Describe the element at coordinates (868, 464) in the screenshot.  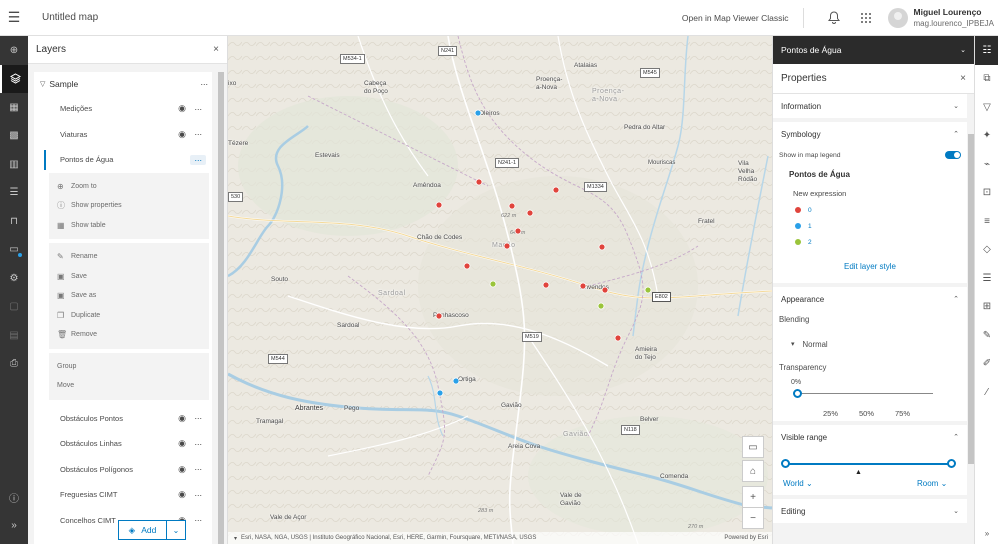
I see `range-track` at that location.